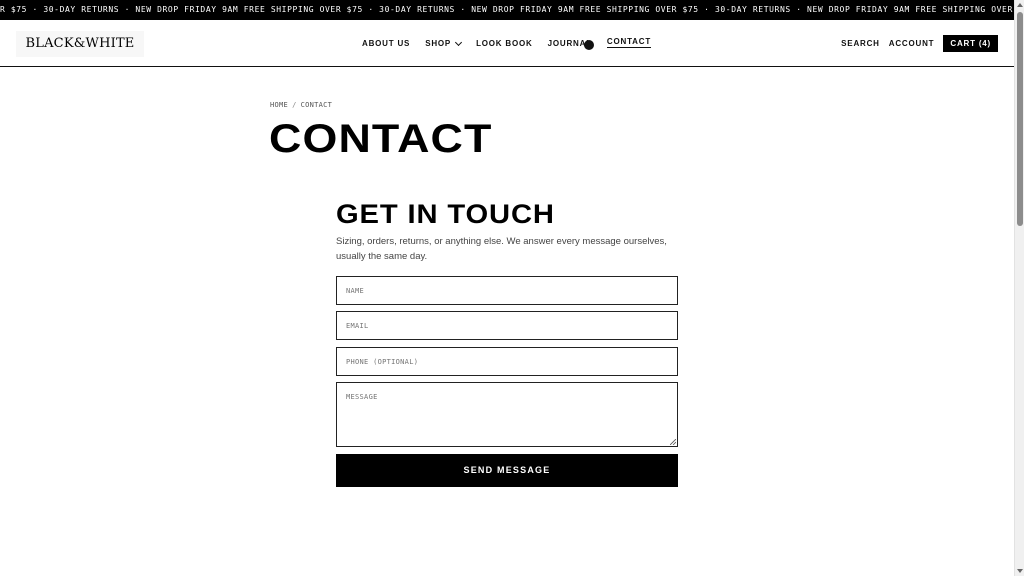 The width and height of the screenshot is (1024, 576). I want to click on send-message-button: SEND MESSAGE, so click(507, 470).